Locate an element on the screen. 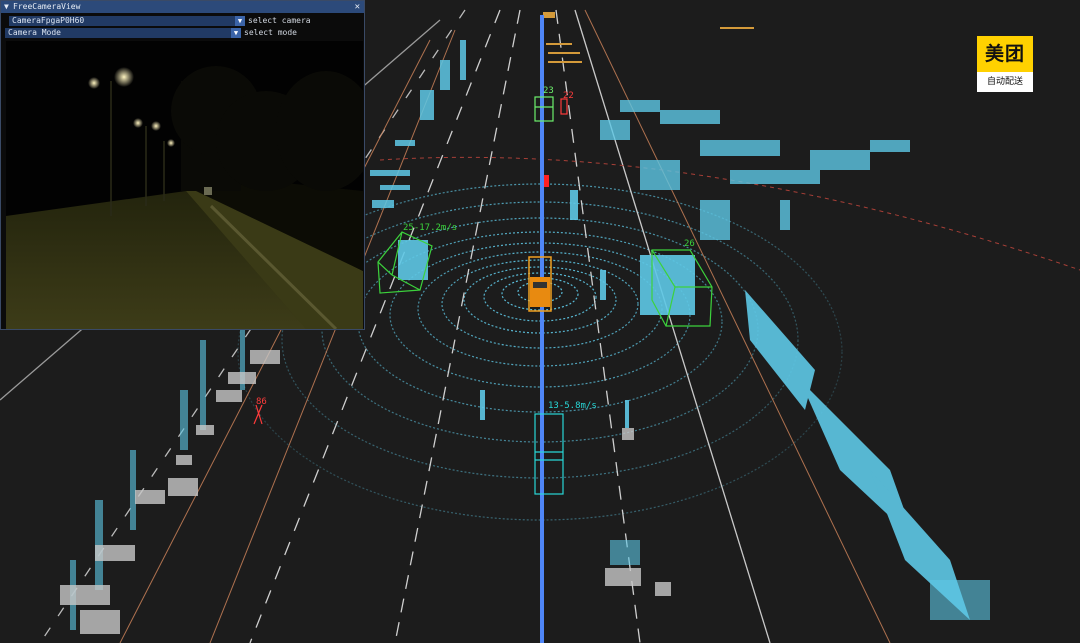 Image resolution: width=1080 pixels, height=643 pixels. label-car-right: 26 is located at coordinates (689, 244).